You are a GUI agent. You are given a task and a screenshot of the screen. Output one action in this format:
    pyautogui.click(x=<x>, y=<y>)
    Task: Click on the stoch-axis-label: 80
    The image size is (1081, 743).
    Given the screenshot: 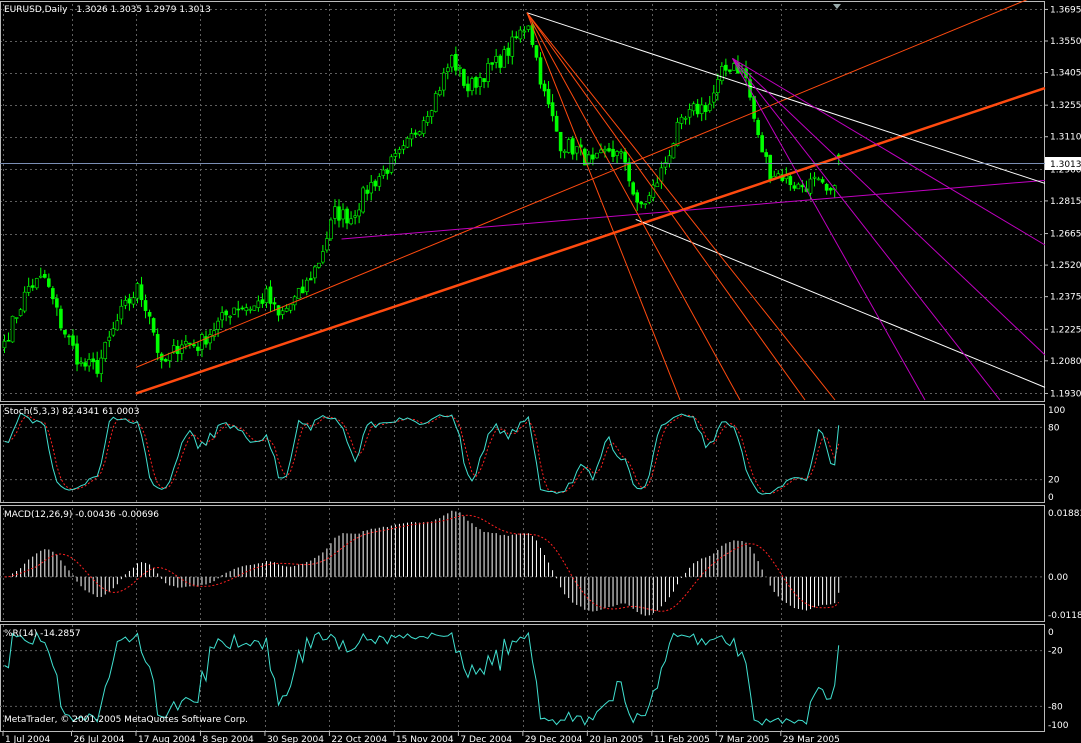 What is the action you would take?
    pyautogui.click(x=1054, y=428)
    